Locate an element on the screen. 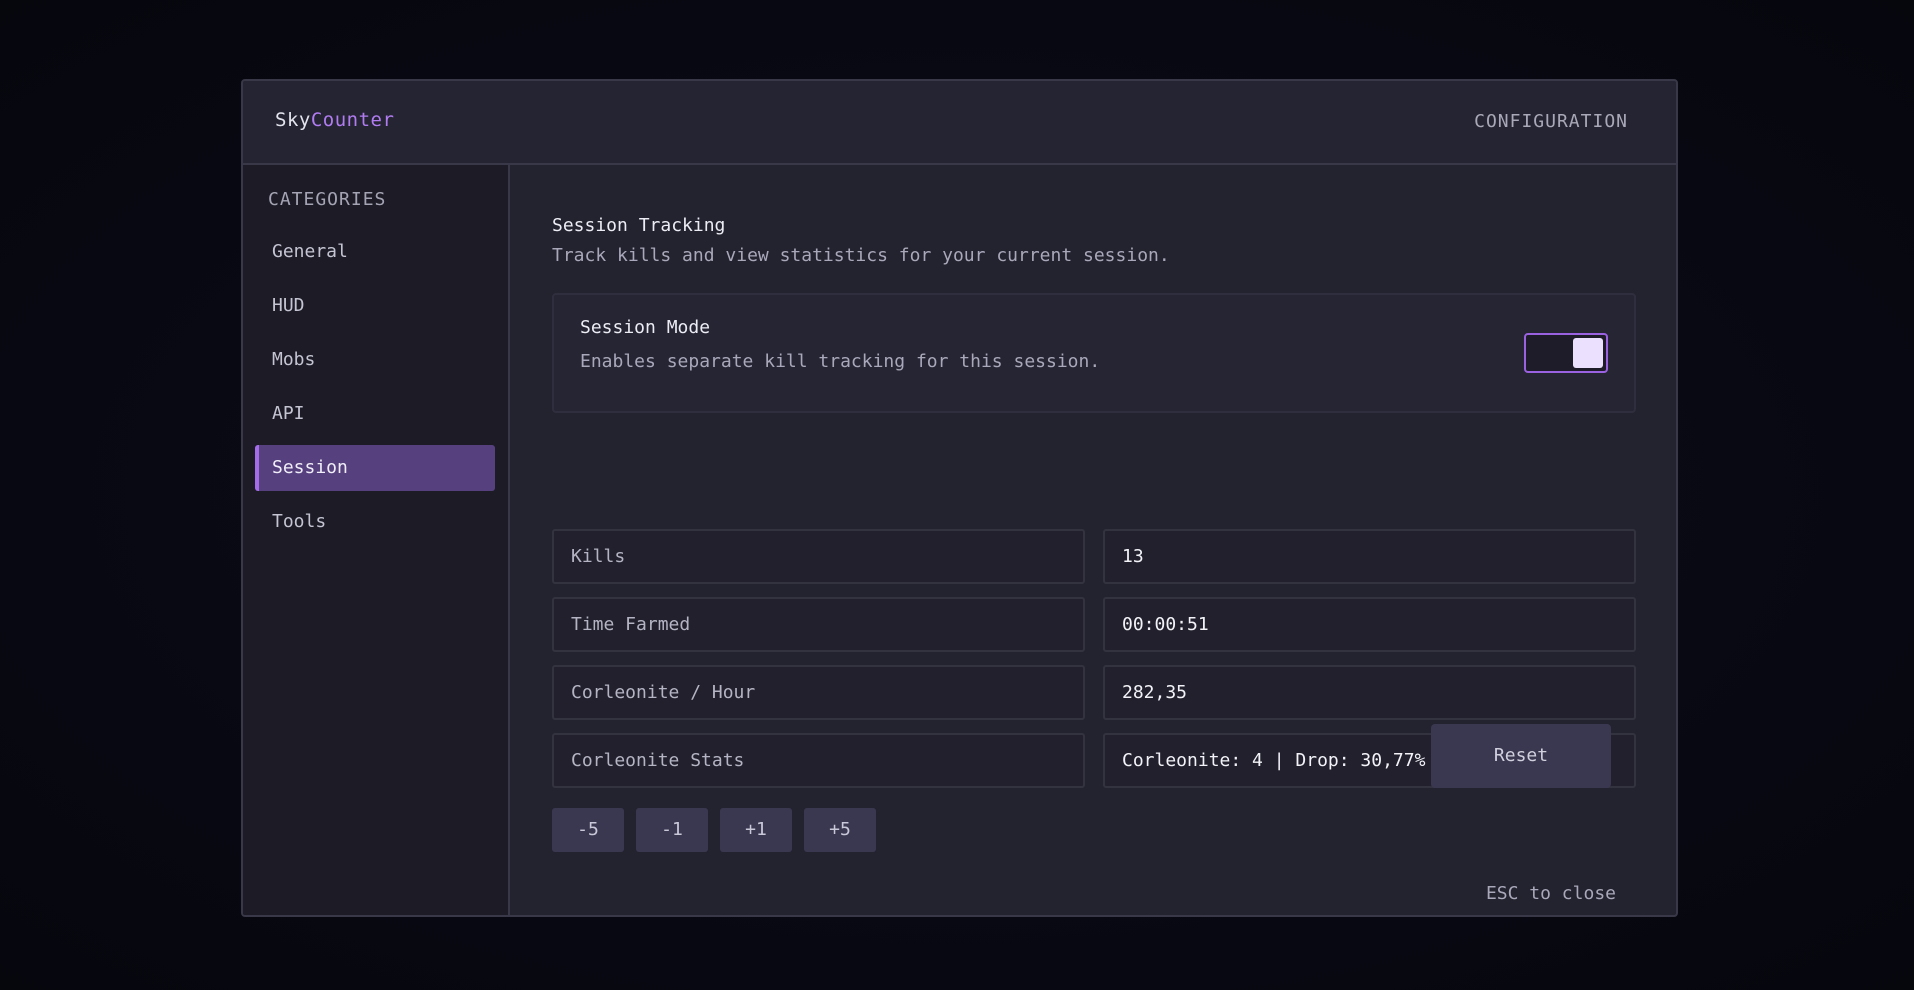  sidebar-heading: CATEGORIES is located at coordinates (327, 199).